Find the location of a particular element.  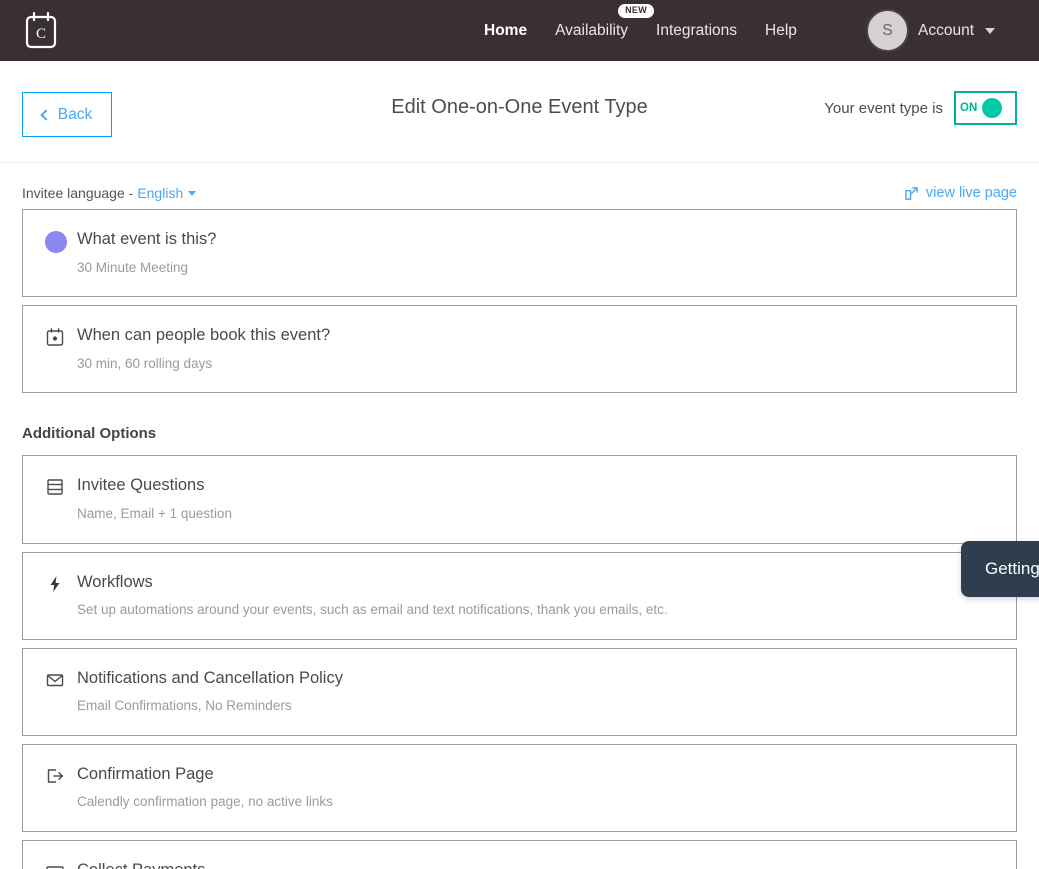

nav-link-help: Help is located at coordinates (781, 30).